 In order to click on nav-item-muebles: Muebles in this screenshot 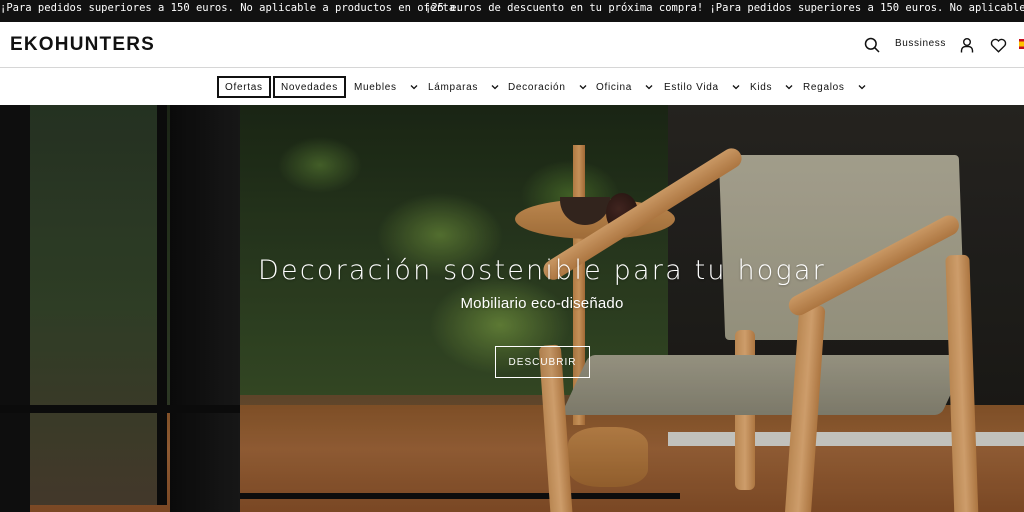, I will do `click(386, 87)`.